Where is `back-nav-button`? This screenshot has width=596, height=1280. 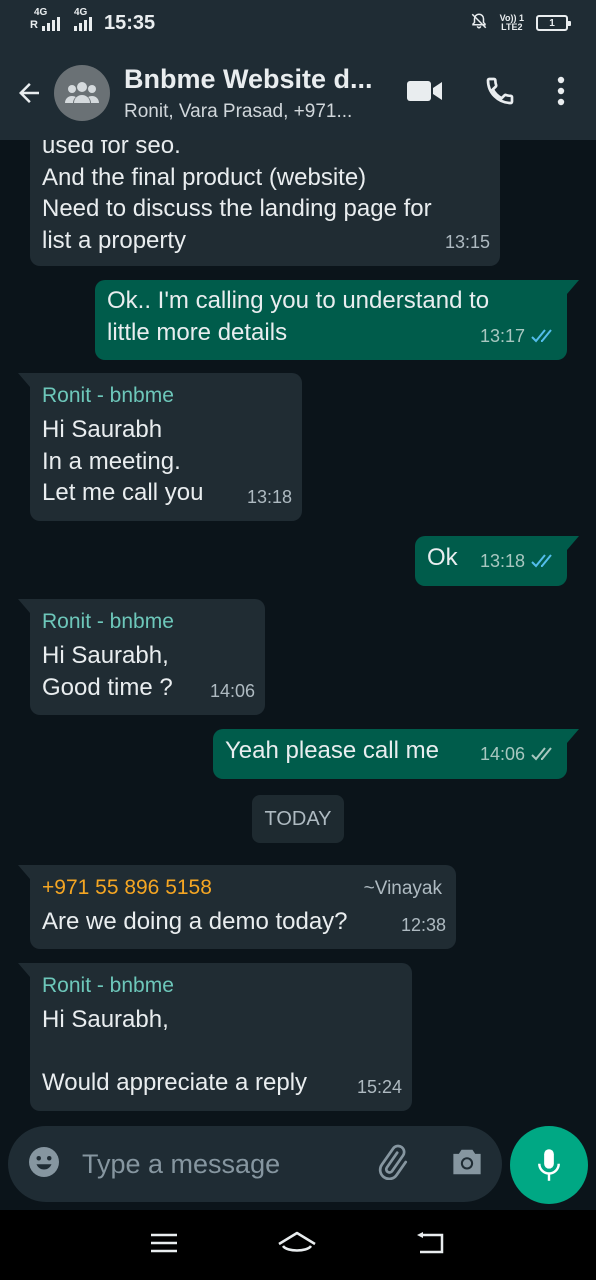 back-nav-button is located at coordinates (431, 1245).